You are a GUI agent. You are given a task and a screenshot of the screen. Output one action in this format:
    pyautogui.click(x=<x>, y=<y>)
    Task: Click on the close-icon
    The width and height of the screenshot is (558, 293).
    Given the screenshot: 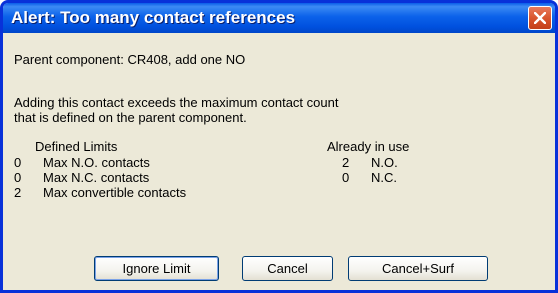 What is the action you would take?
    pyautogui.click(x=540, y=18)
    